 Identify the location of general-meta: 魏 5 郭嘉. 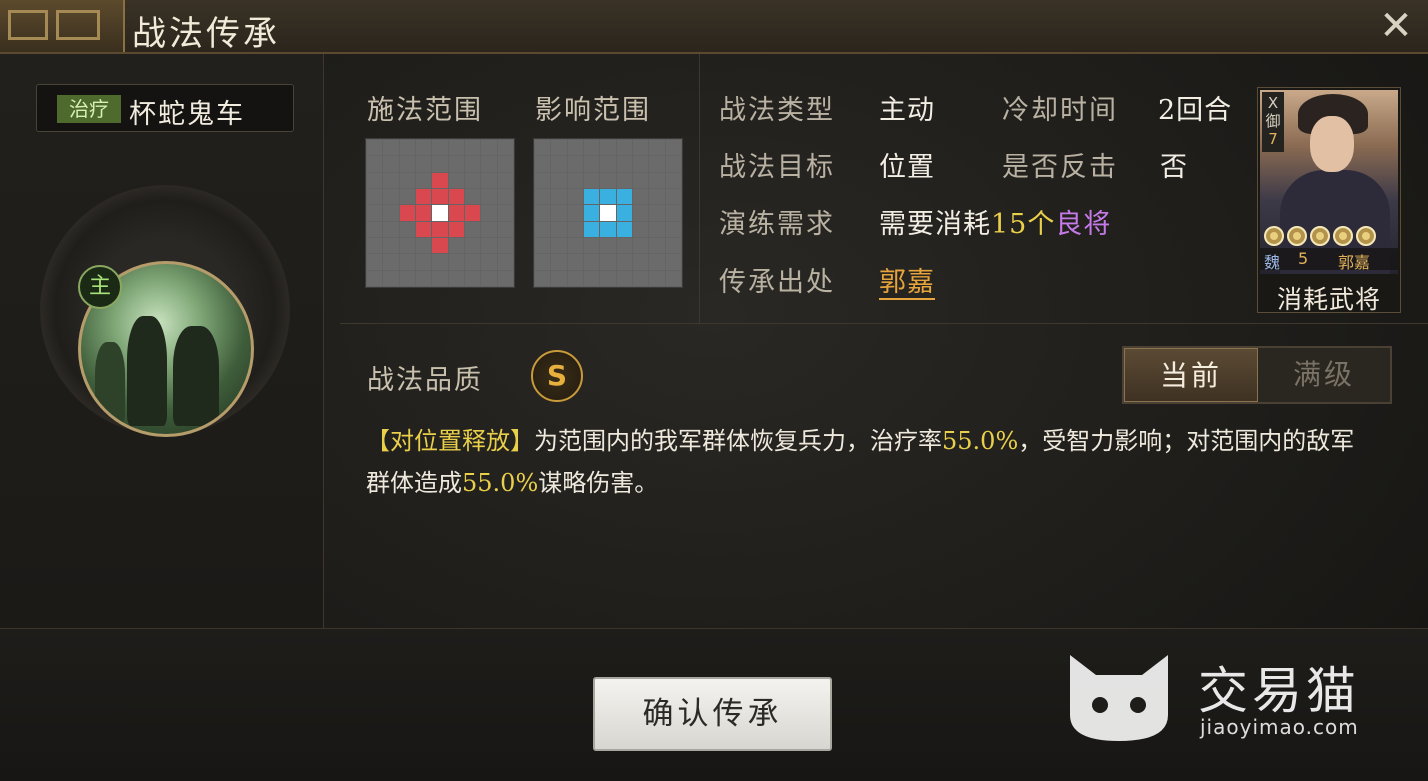
(1329, 260).